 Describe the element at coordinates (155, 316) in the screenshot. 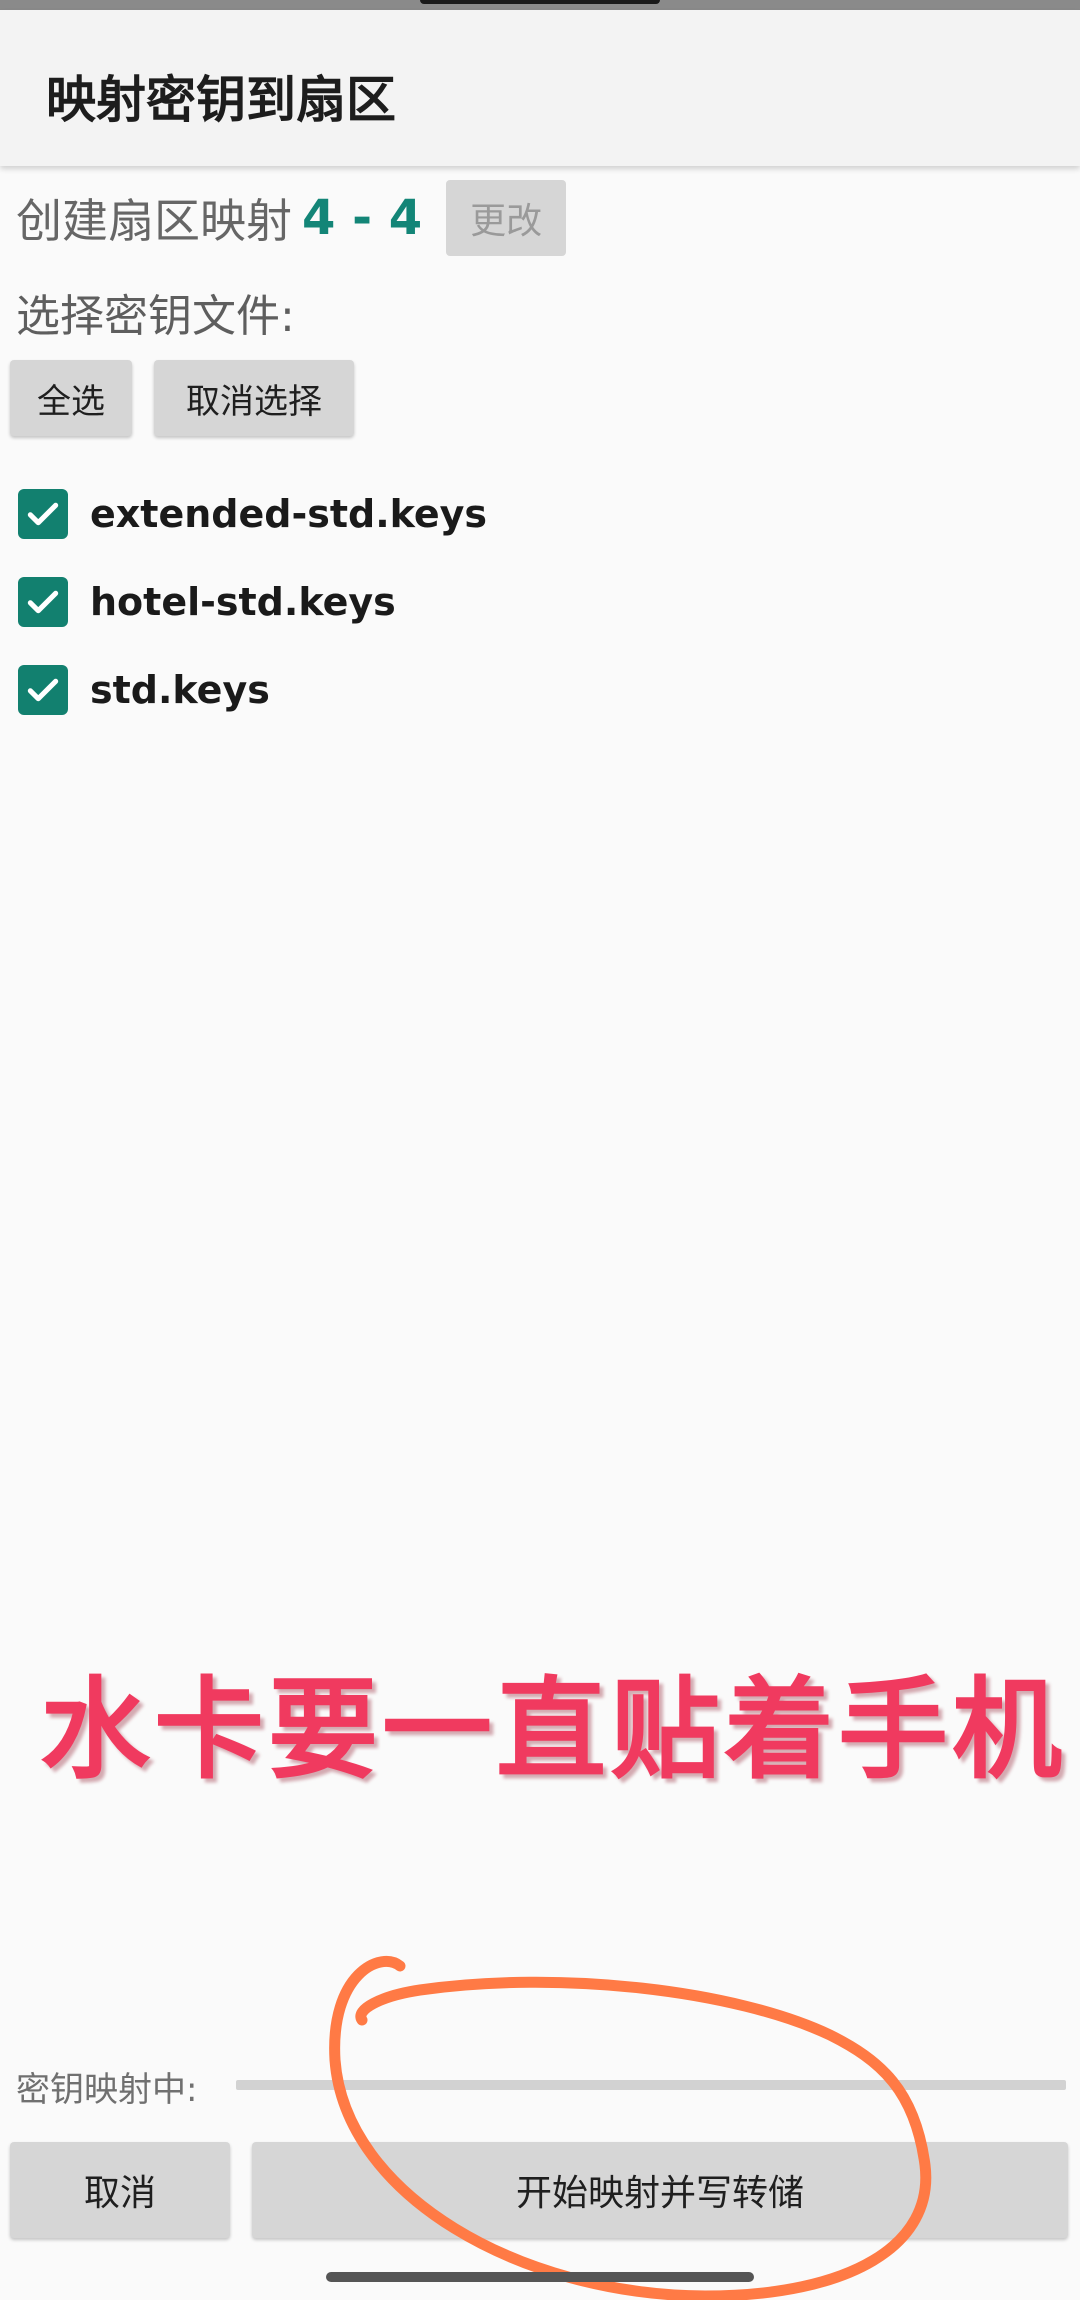

I see `select-key-files-label: 选择密钥文件:` at that location.